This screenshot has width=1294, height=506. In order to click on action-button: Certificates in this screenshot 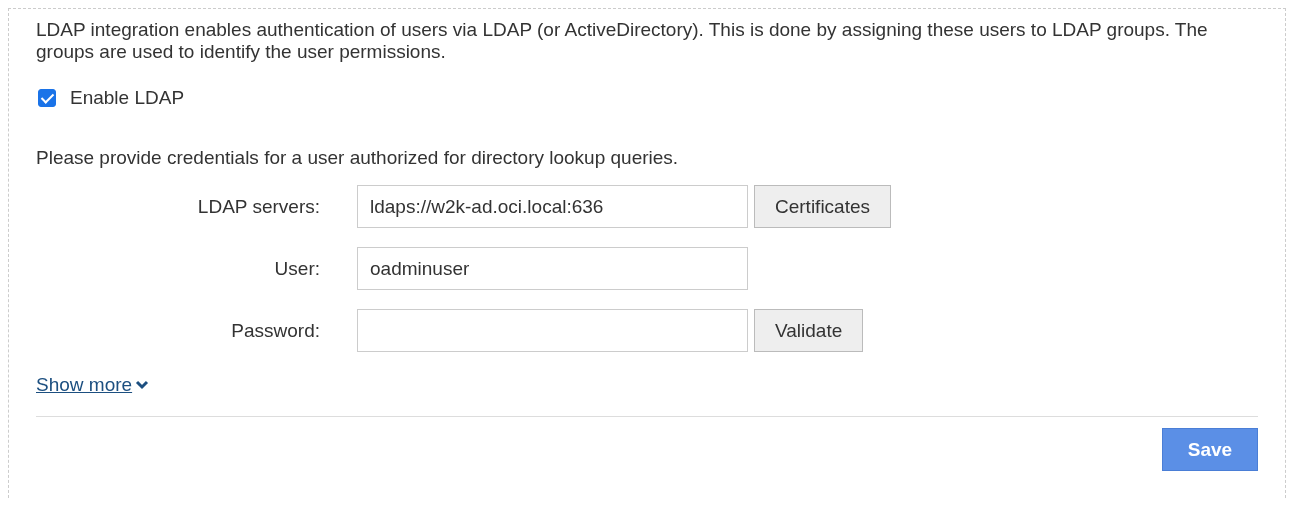, I will do `click(823, 206)`.